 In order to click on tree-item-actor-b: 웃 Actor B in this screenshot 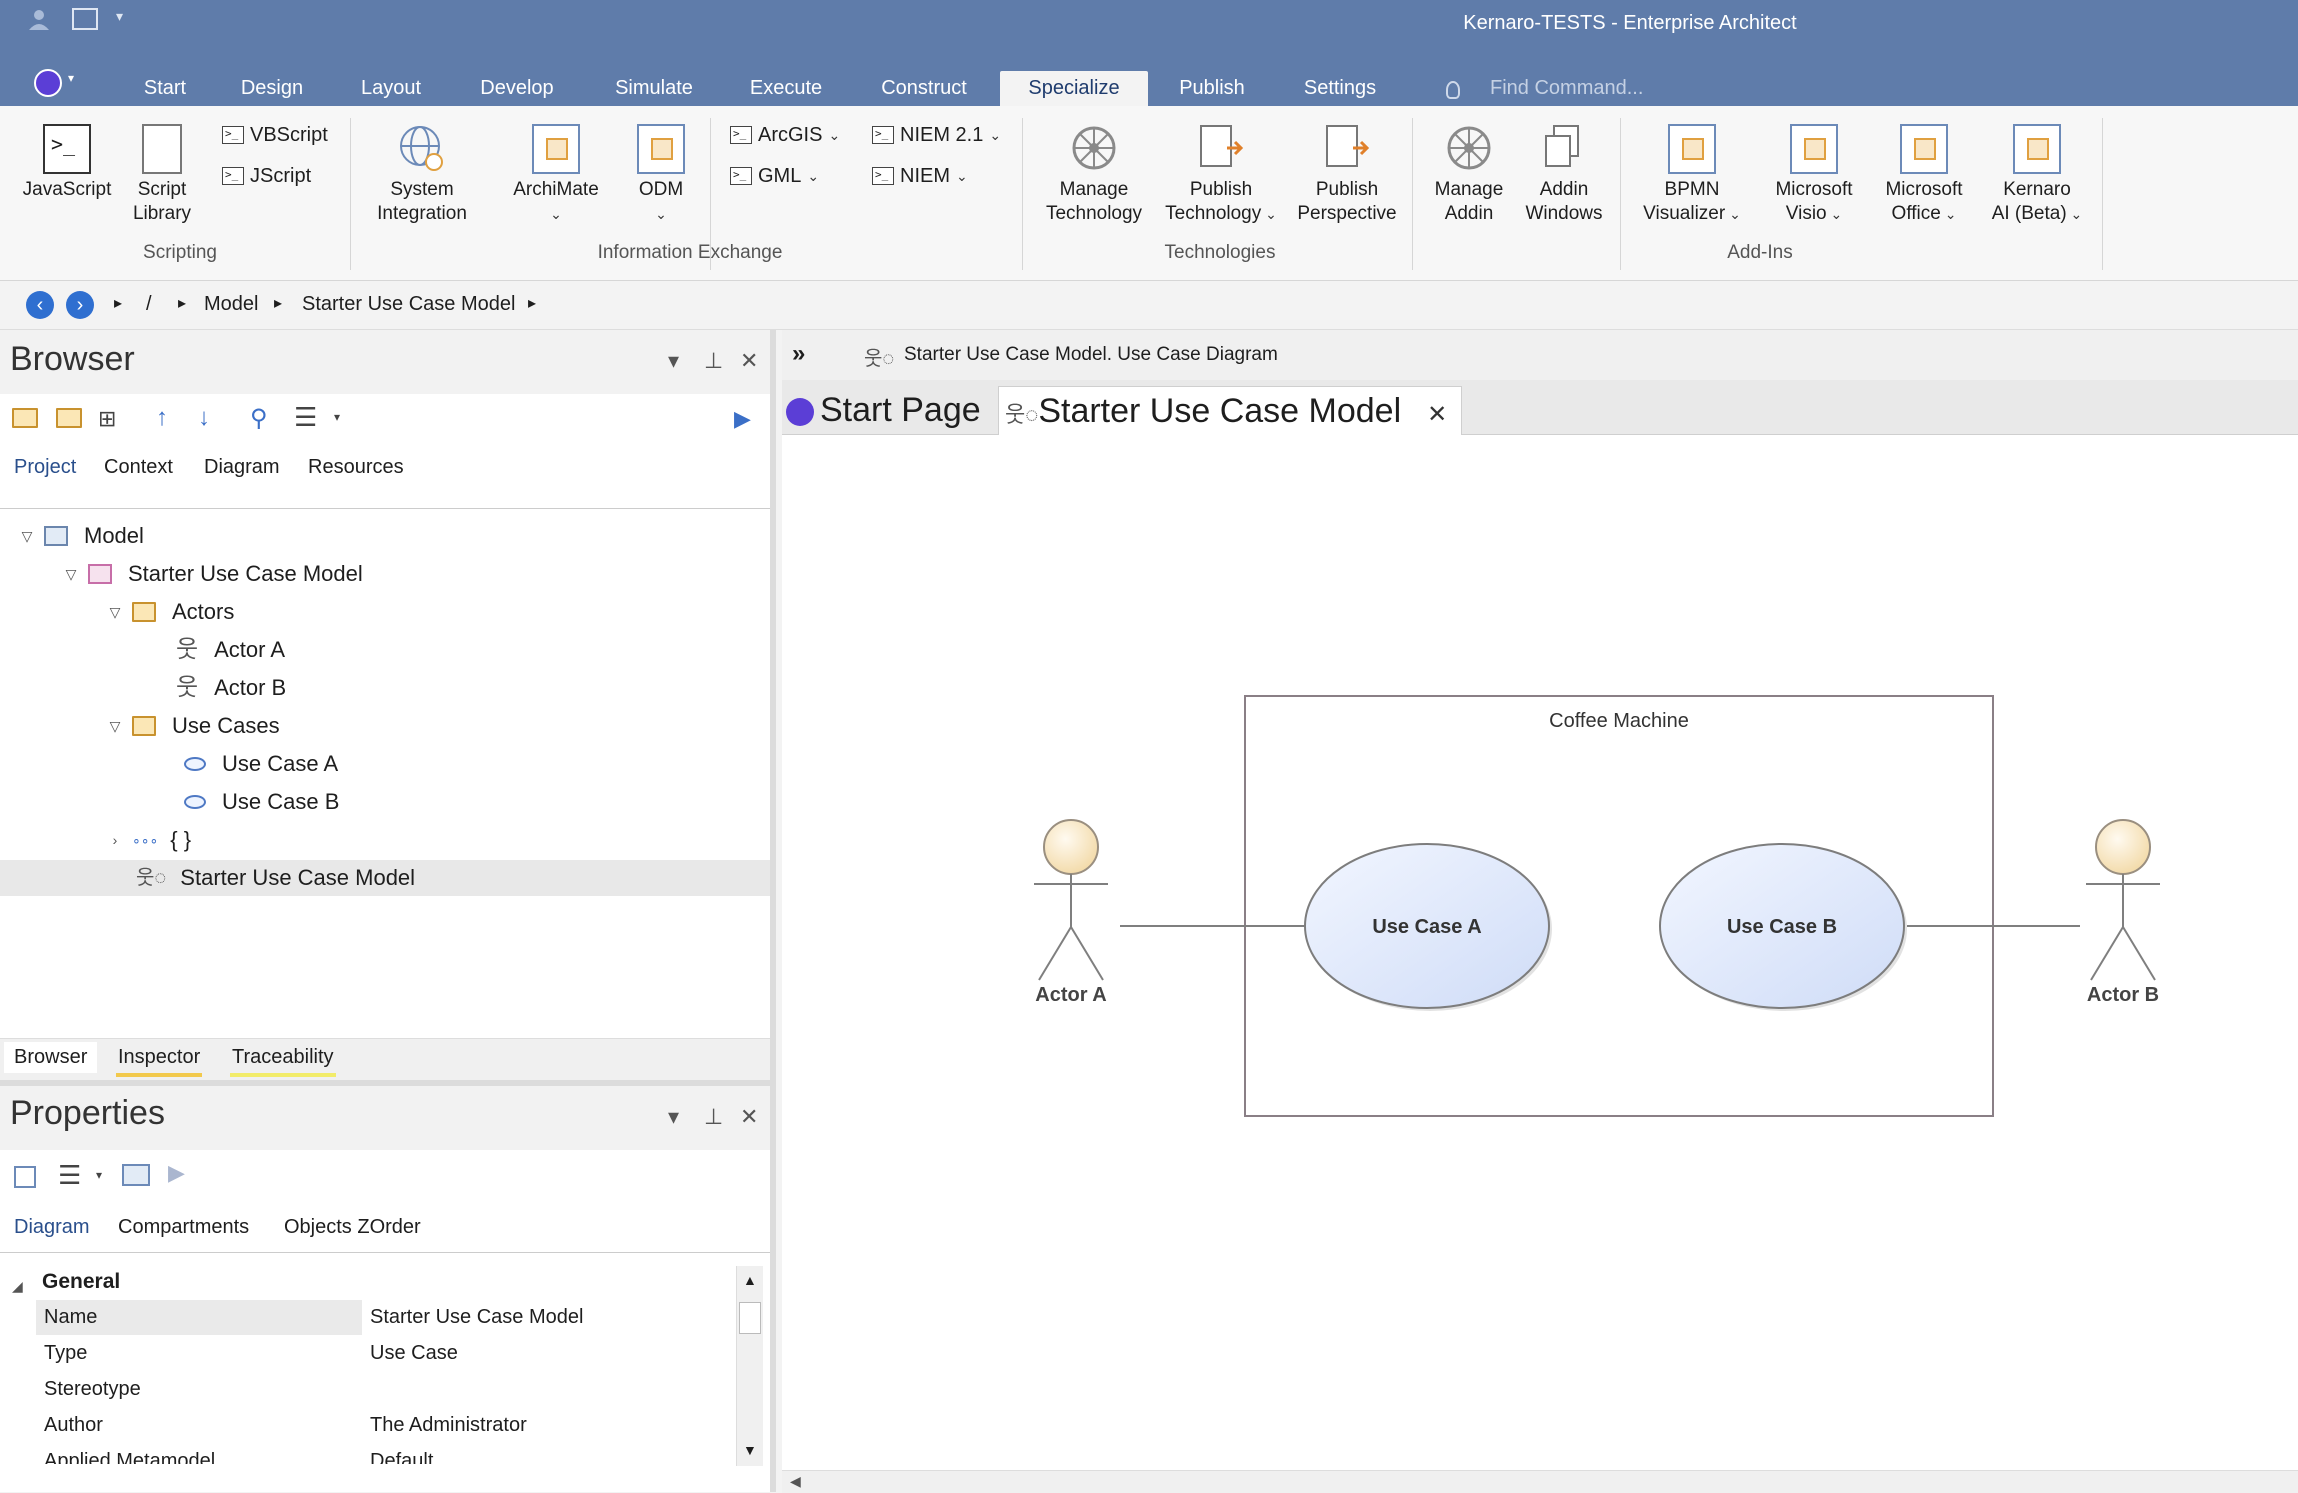, I will do `click(231, 688)`.